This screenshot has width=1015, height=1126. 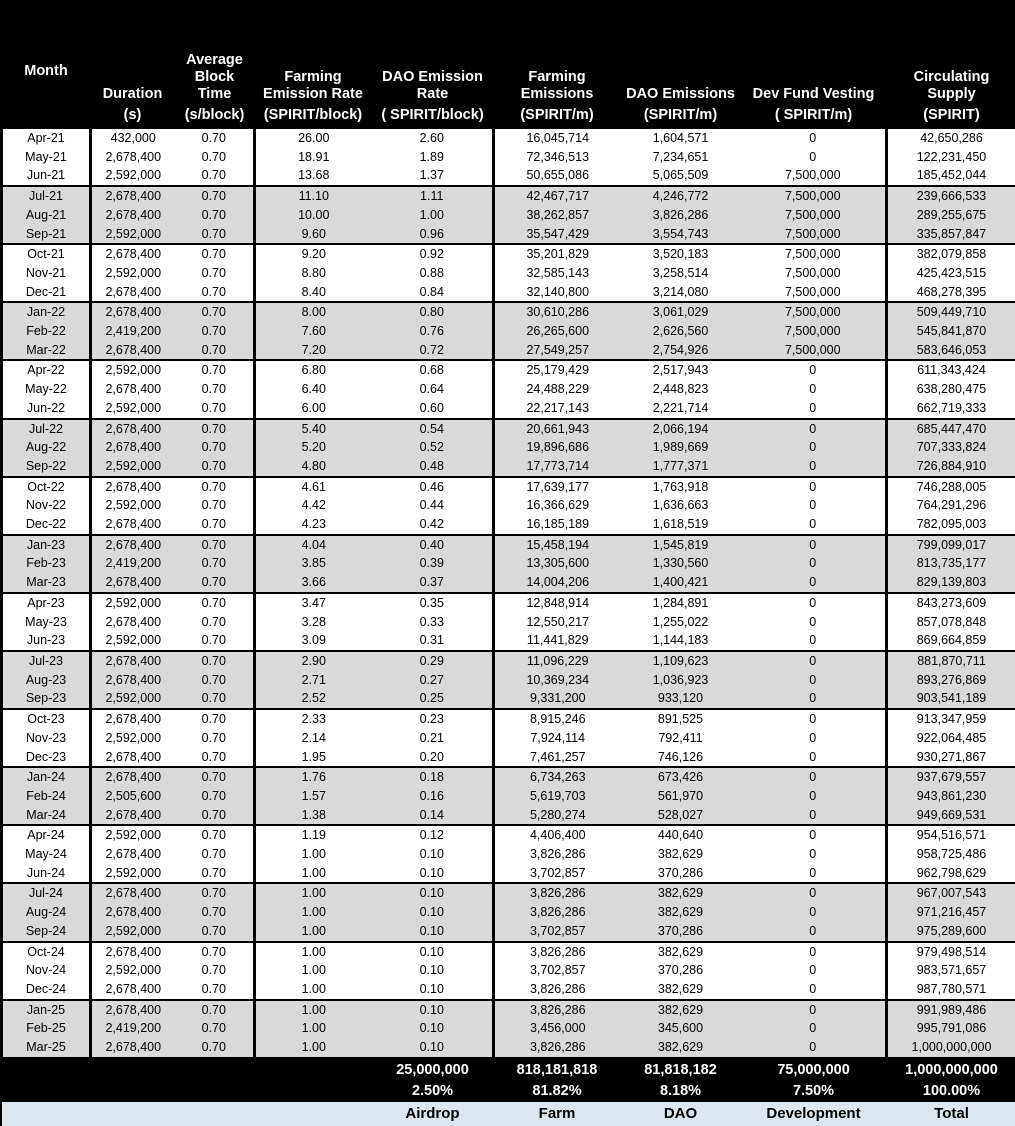 What do you see at coordinates (557, 138) in the screenshot?
I see `cell-farming-emissions: 16,045,714` at bounding box center [557, 138].